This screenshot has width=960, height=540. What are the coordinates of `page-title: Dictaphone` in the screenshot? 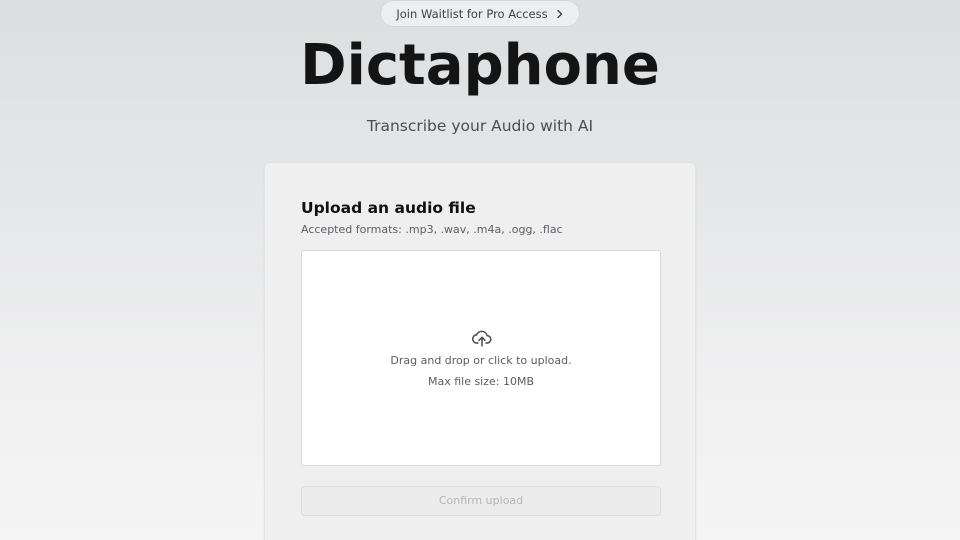 It's located at (480, 65).